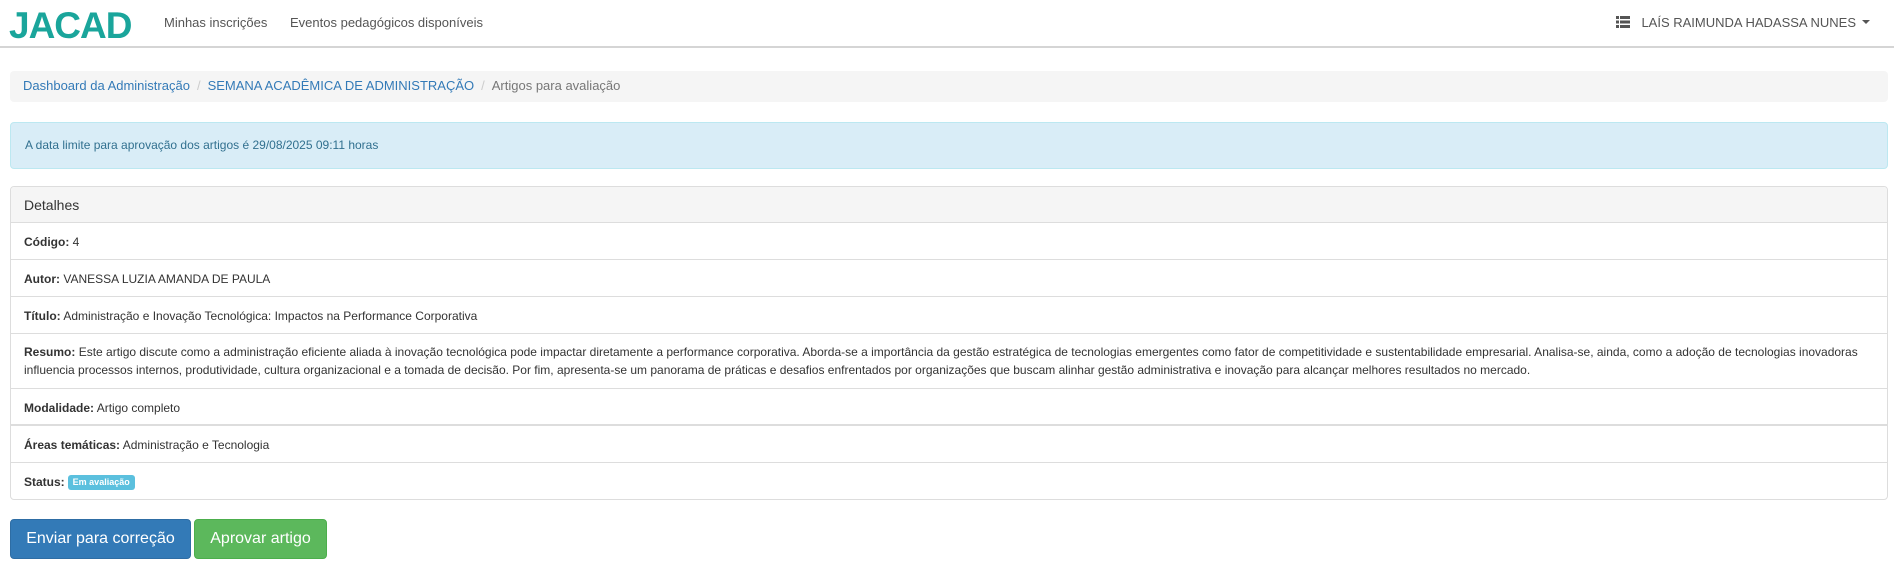  I want to click on resumo-label: Resumo:, so click(50, 352).